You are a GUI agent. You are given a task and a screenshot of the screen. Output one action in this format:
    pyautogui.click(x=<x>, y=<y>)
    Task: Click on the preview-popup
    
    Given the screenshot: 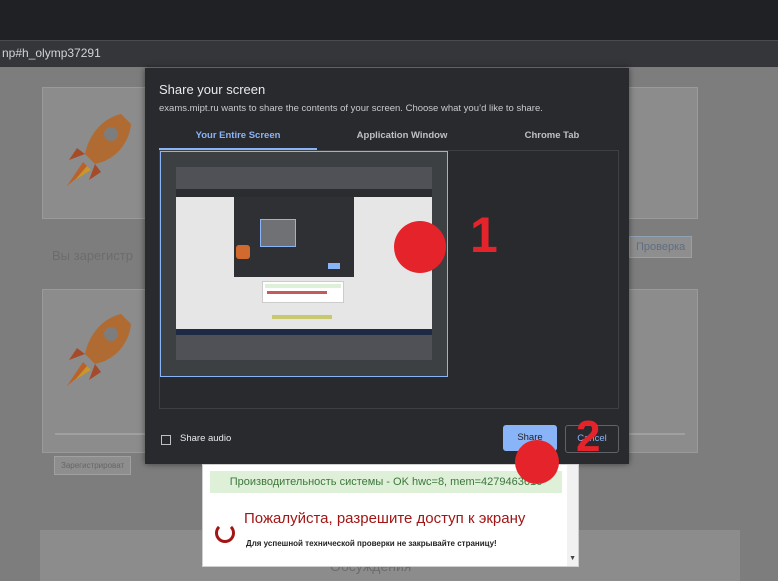 What is the action you would take?
    pyautogui.click(x=303, y=292)
    